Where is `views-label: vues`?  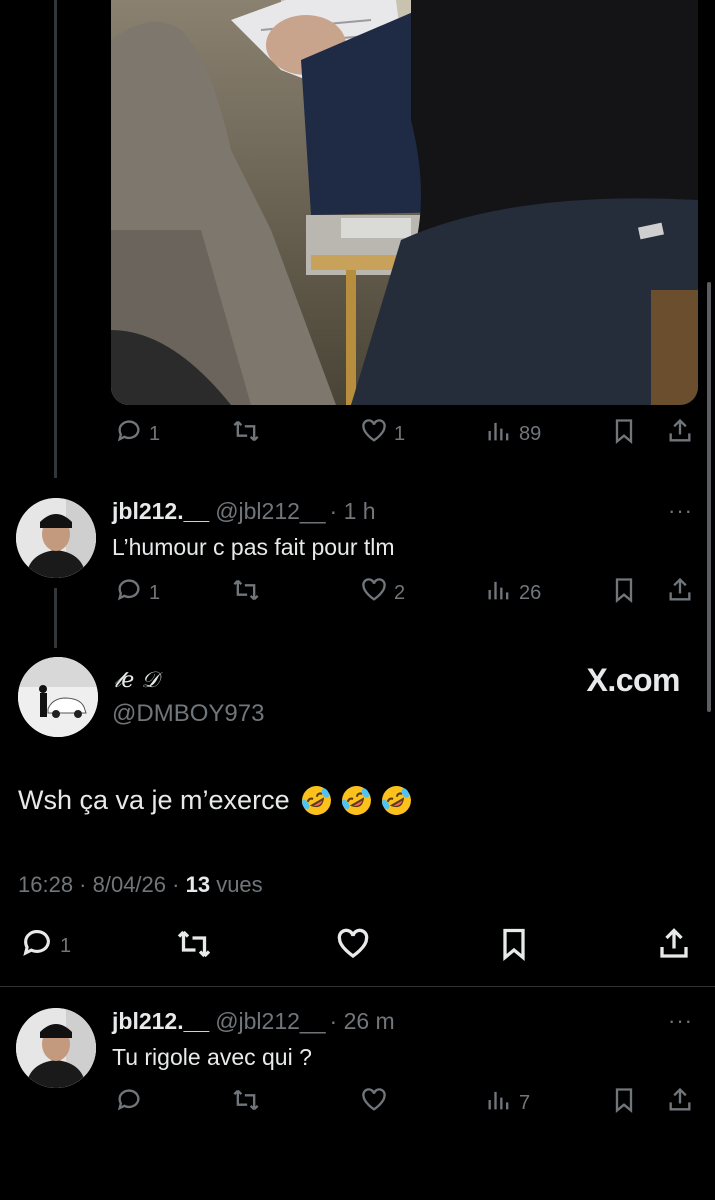 views-label: vues is located at coordinates (239, 884).